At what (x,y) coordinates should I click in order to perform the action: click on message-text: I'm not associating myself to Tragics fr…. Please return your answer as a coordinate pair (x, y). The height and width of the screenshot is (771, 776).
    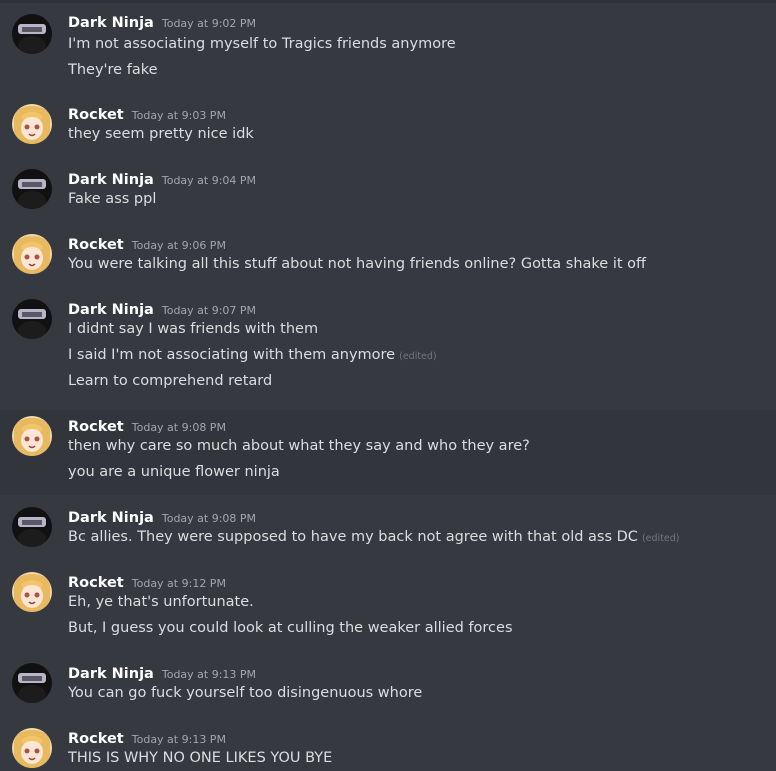
    Looking at the image, I should click on (262, 44).